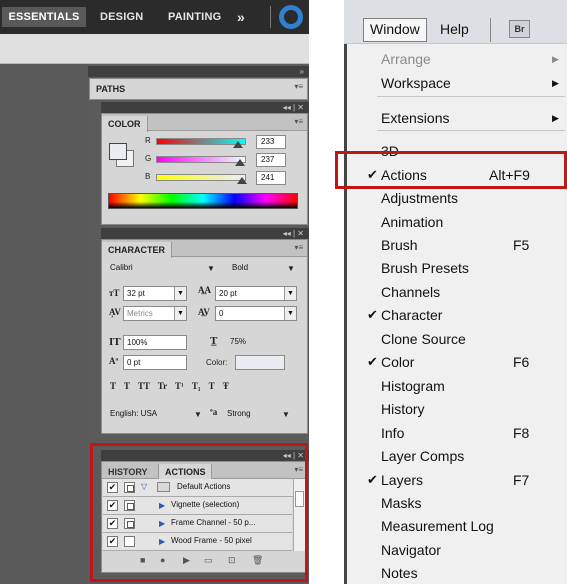 The width and height of the screenshot is (567, 584). Describe the element at coordinates (454, 29) in the screenshot. I see `menu-help: Help` at that location.